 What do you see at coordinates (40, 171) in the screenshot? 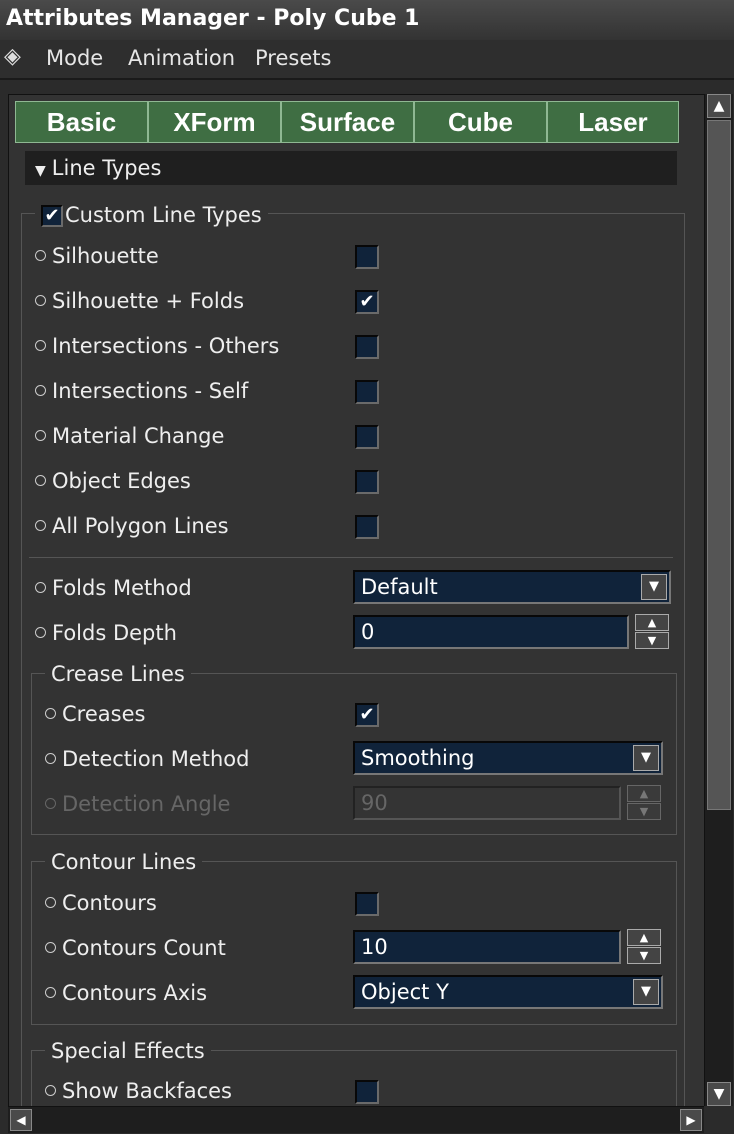
I see `triangle-down-icon: ▼` at bounding box center [40, 171].